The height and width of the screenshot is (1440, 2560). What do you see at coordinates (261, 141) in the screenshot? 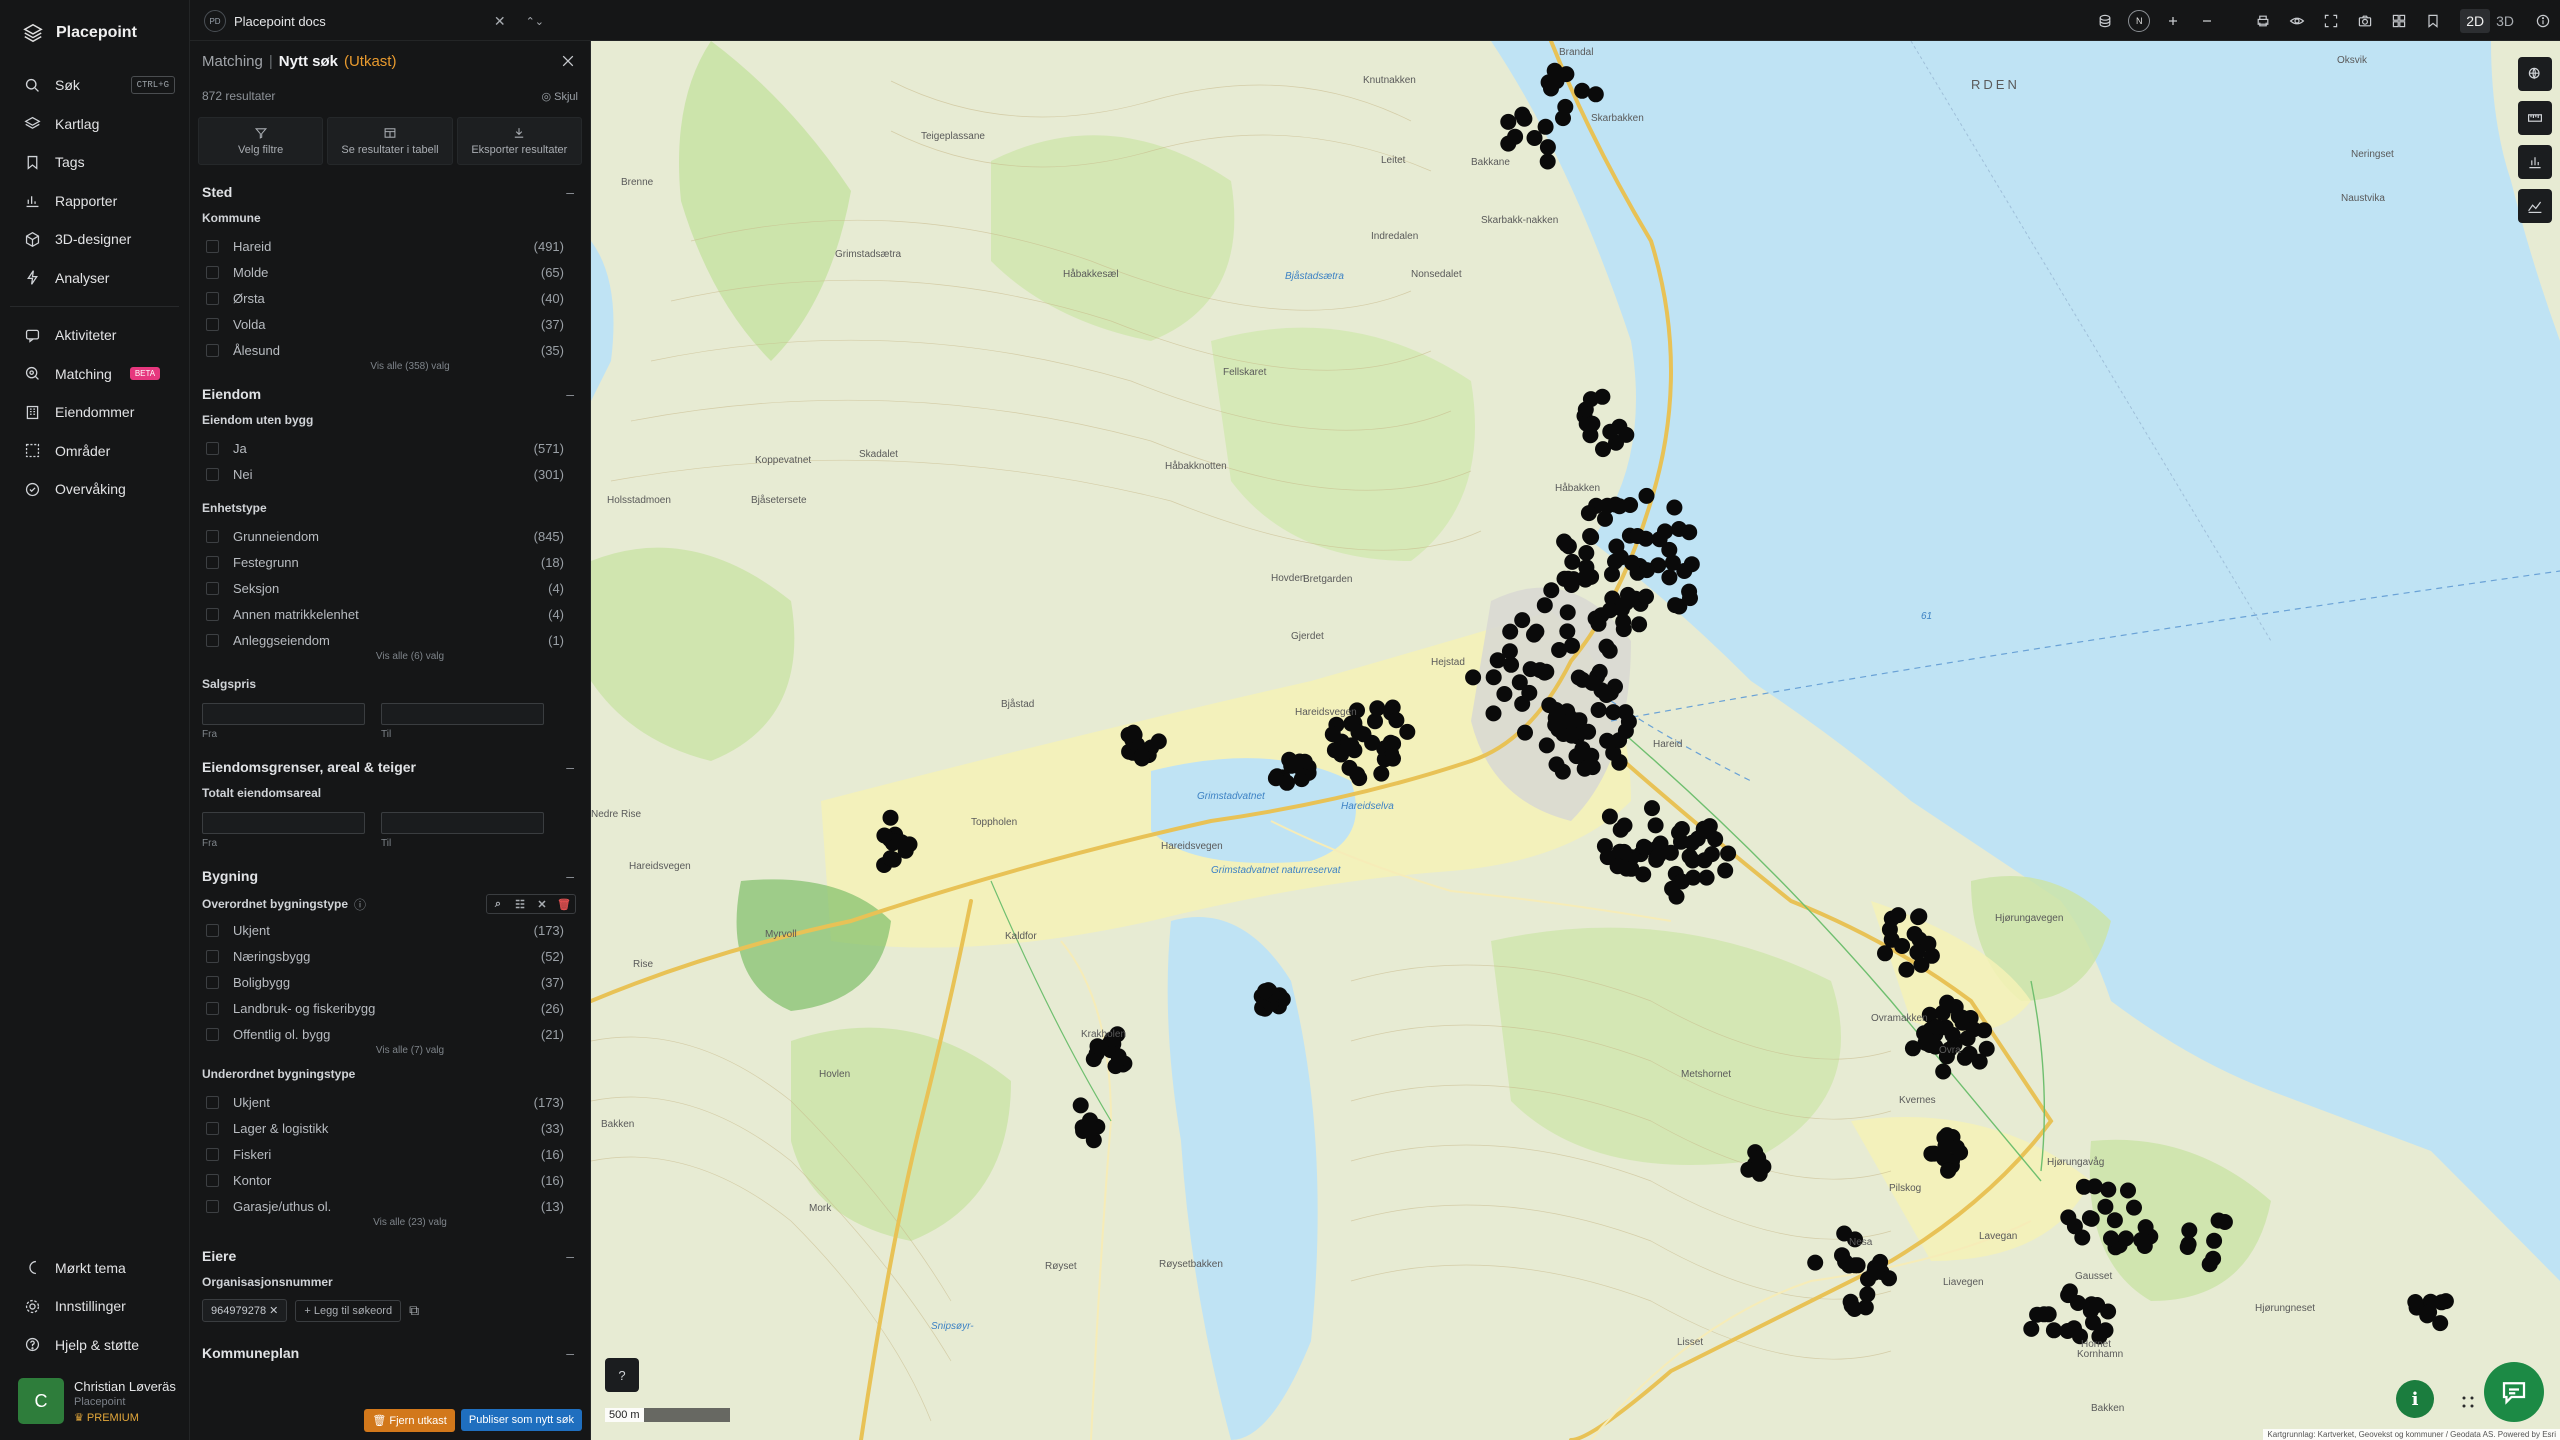
I see `select-filters-button: Velg filtre` at bounding box center [261, 141].